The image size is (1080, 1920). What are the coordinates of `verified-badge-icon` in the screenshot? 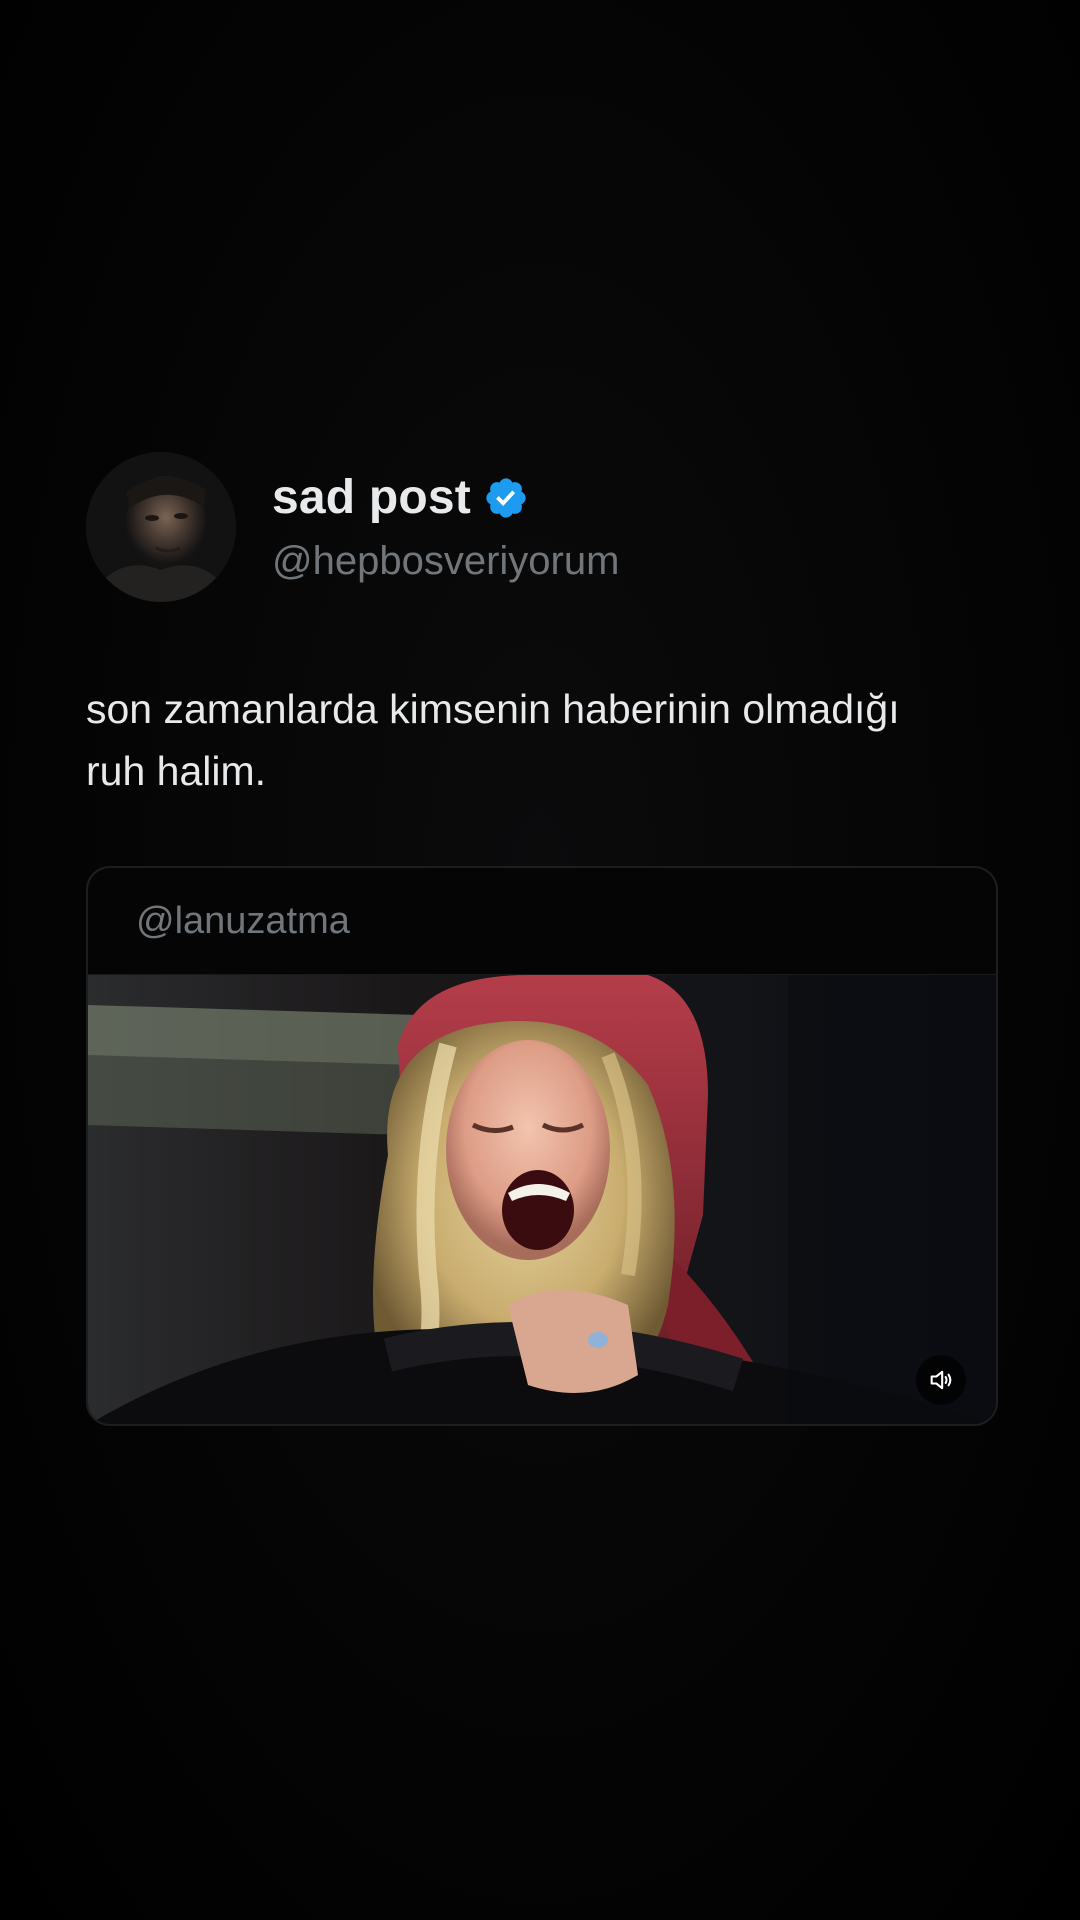 It's located at (506, 498).